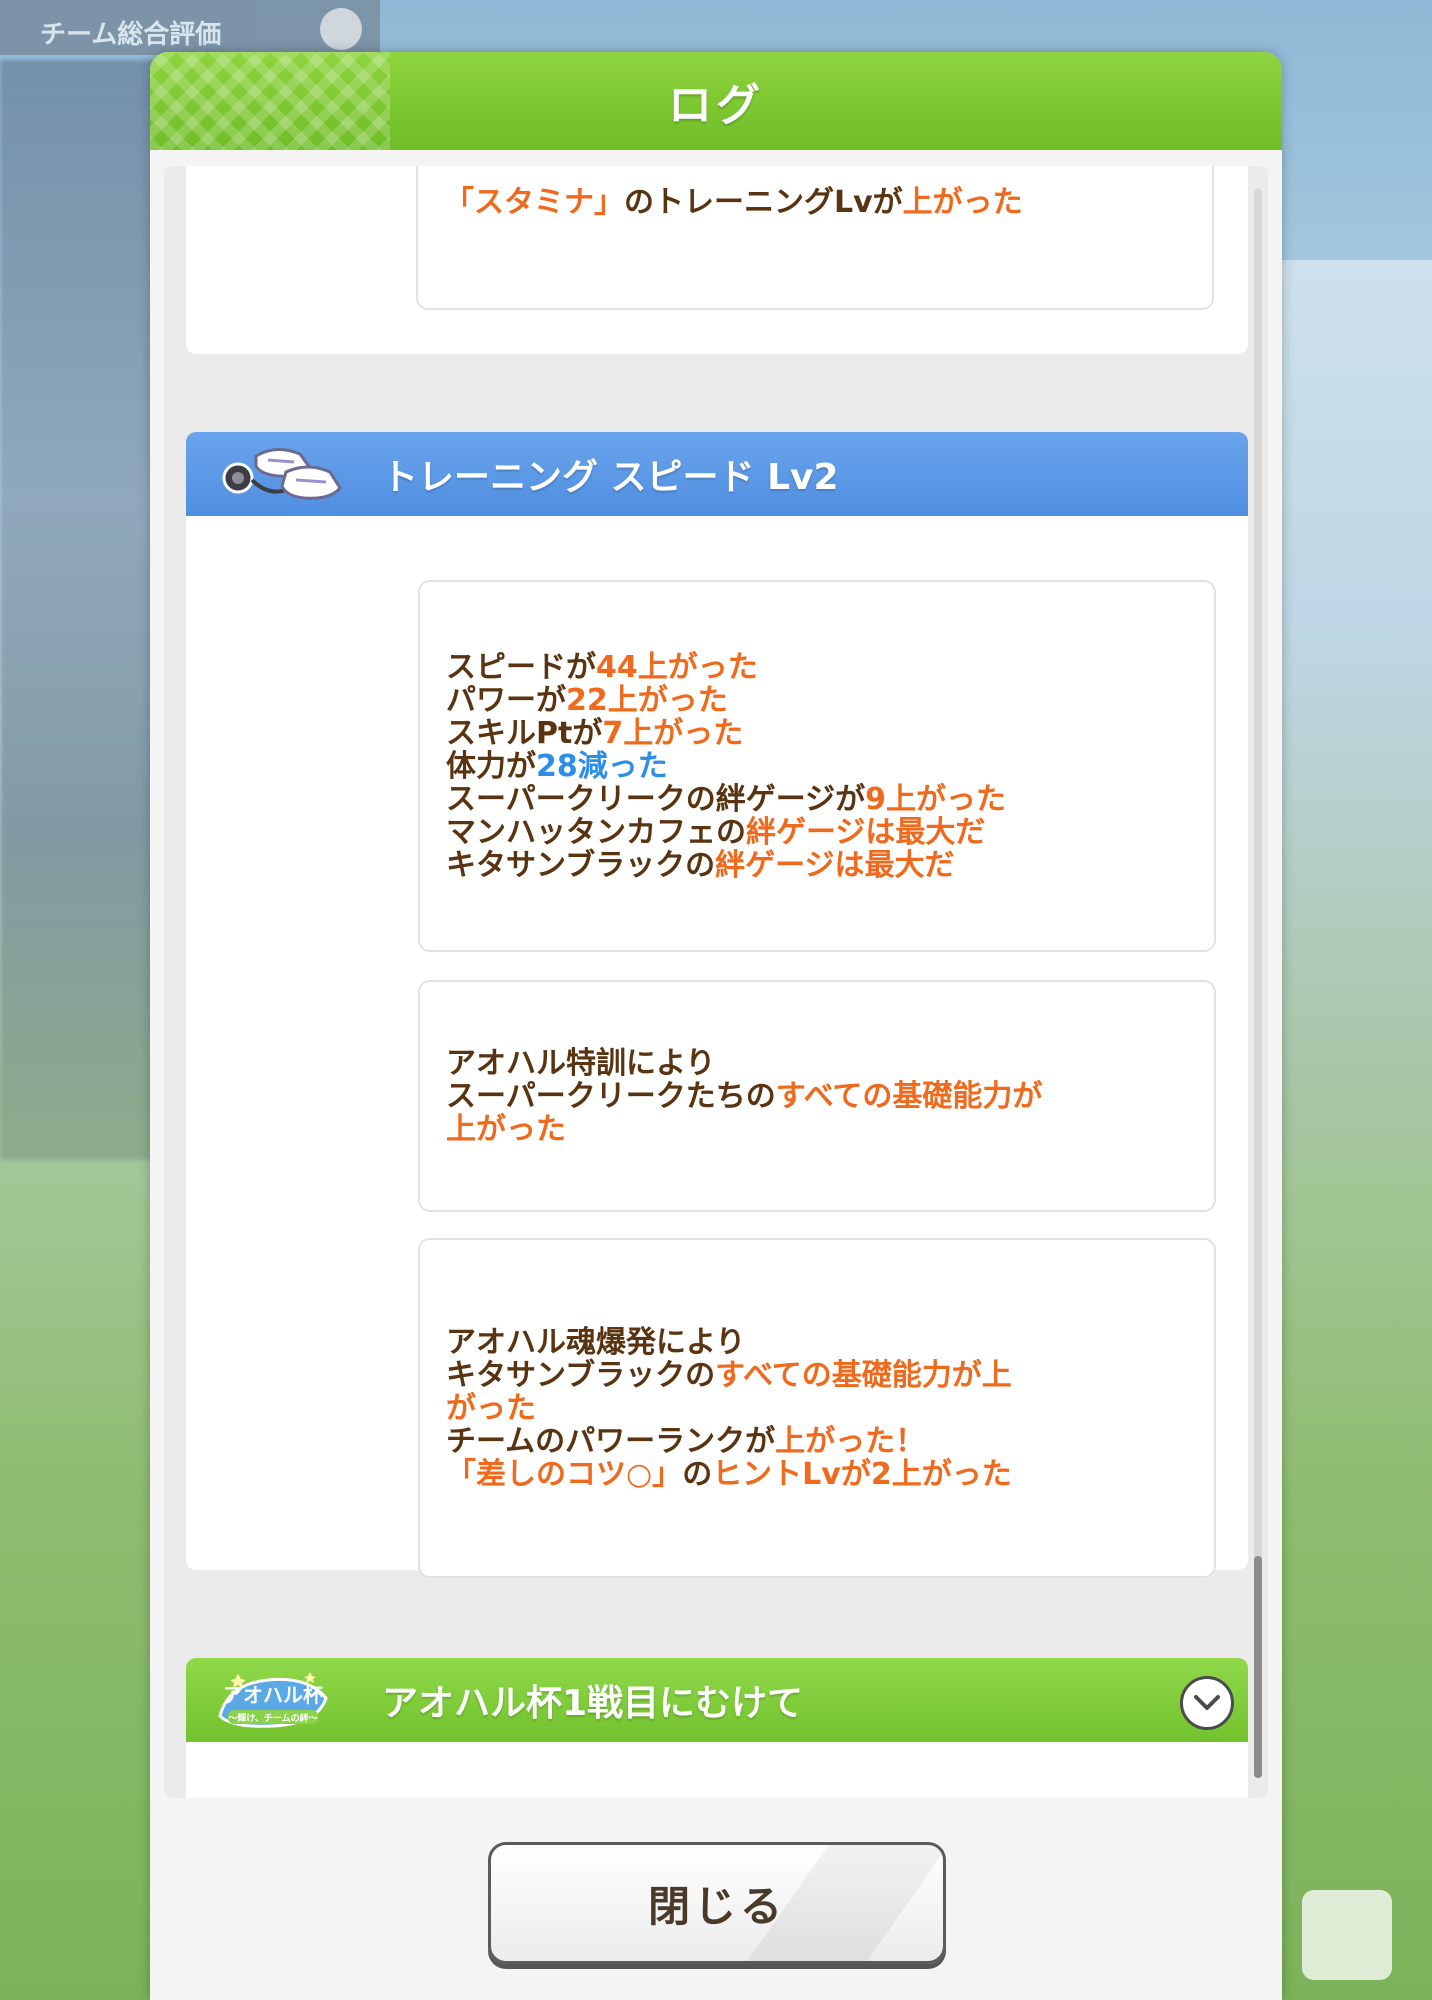 The height and width of the screenshot is (2000, 1432). Describe the element at coordinates (534, 202) in the screenshot. I see `log-text-segment: 「スタミナ」` at that location.